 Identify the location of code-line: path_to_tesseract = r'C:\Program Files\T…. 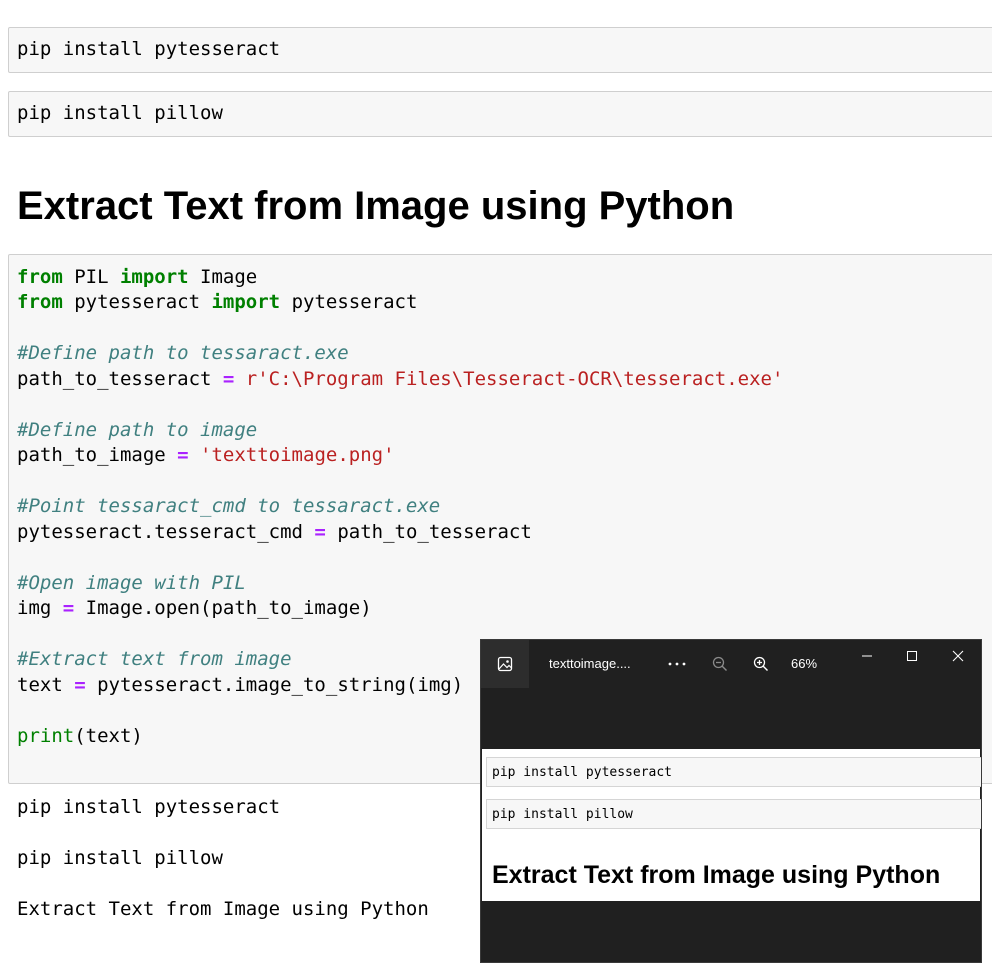
(400, 379).